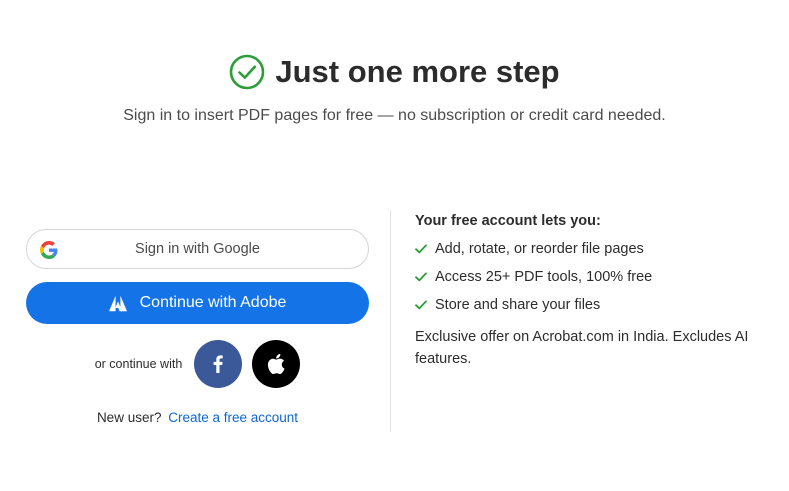  I want to click on benefit-item: Store and share your files, so click(590, 305).